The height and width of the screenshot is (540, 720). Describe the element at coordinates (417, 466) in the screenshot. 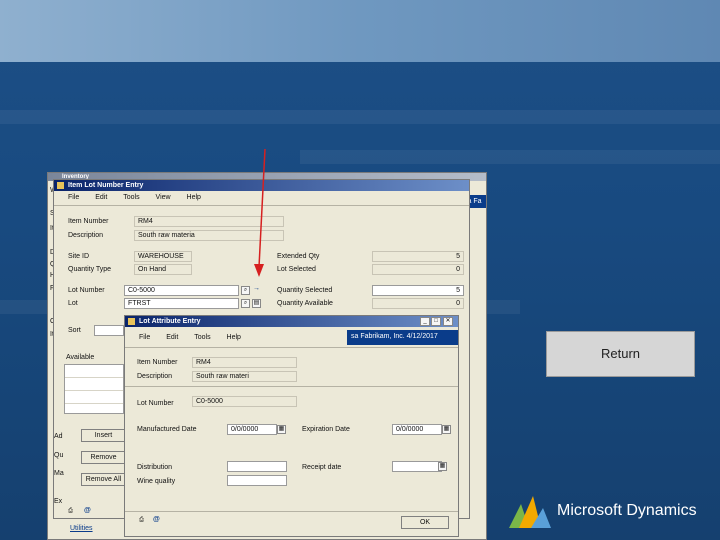

I see `receipt-date-input` at that location.